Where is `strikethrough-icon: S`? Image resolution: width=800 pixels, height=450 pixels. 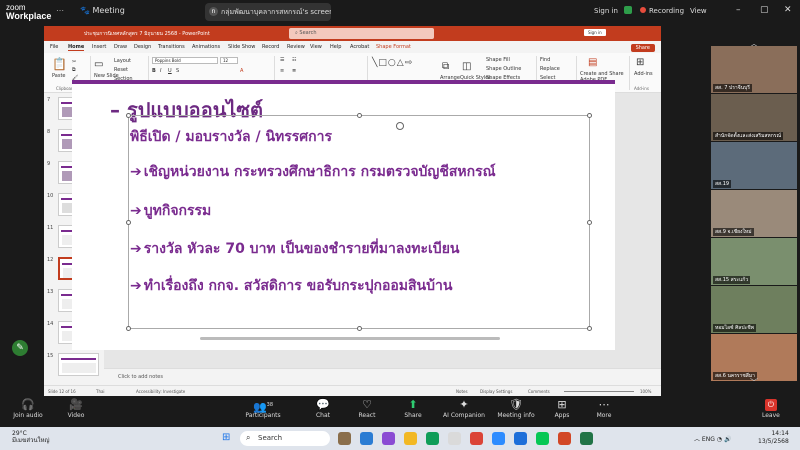 strikethrough-icon: S is located at coordinates (177, 71).